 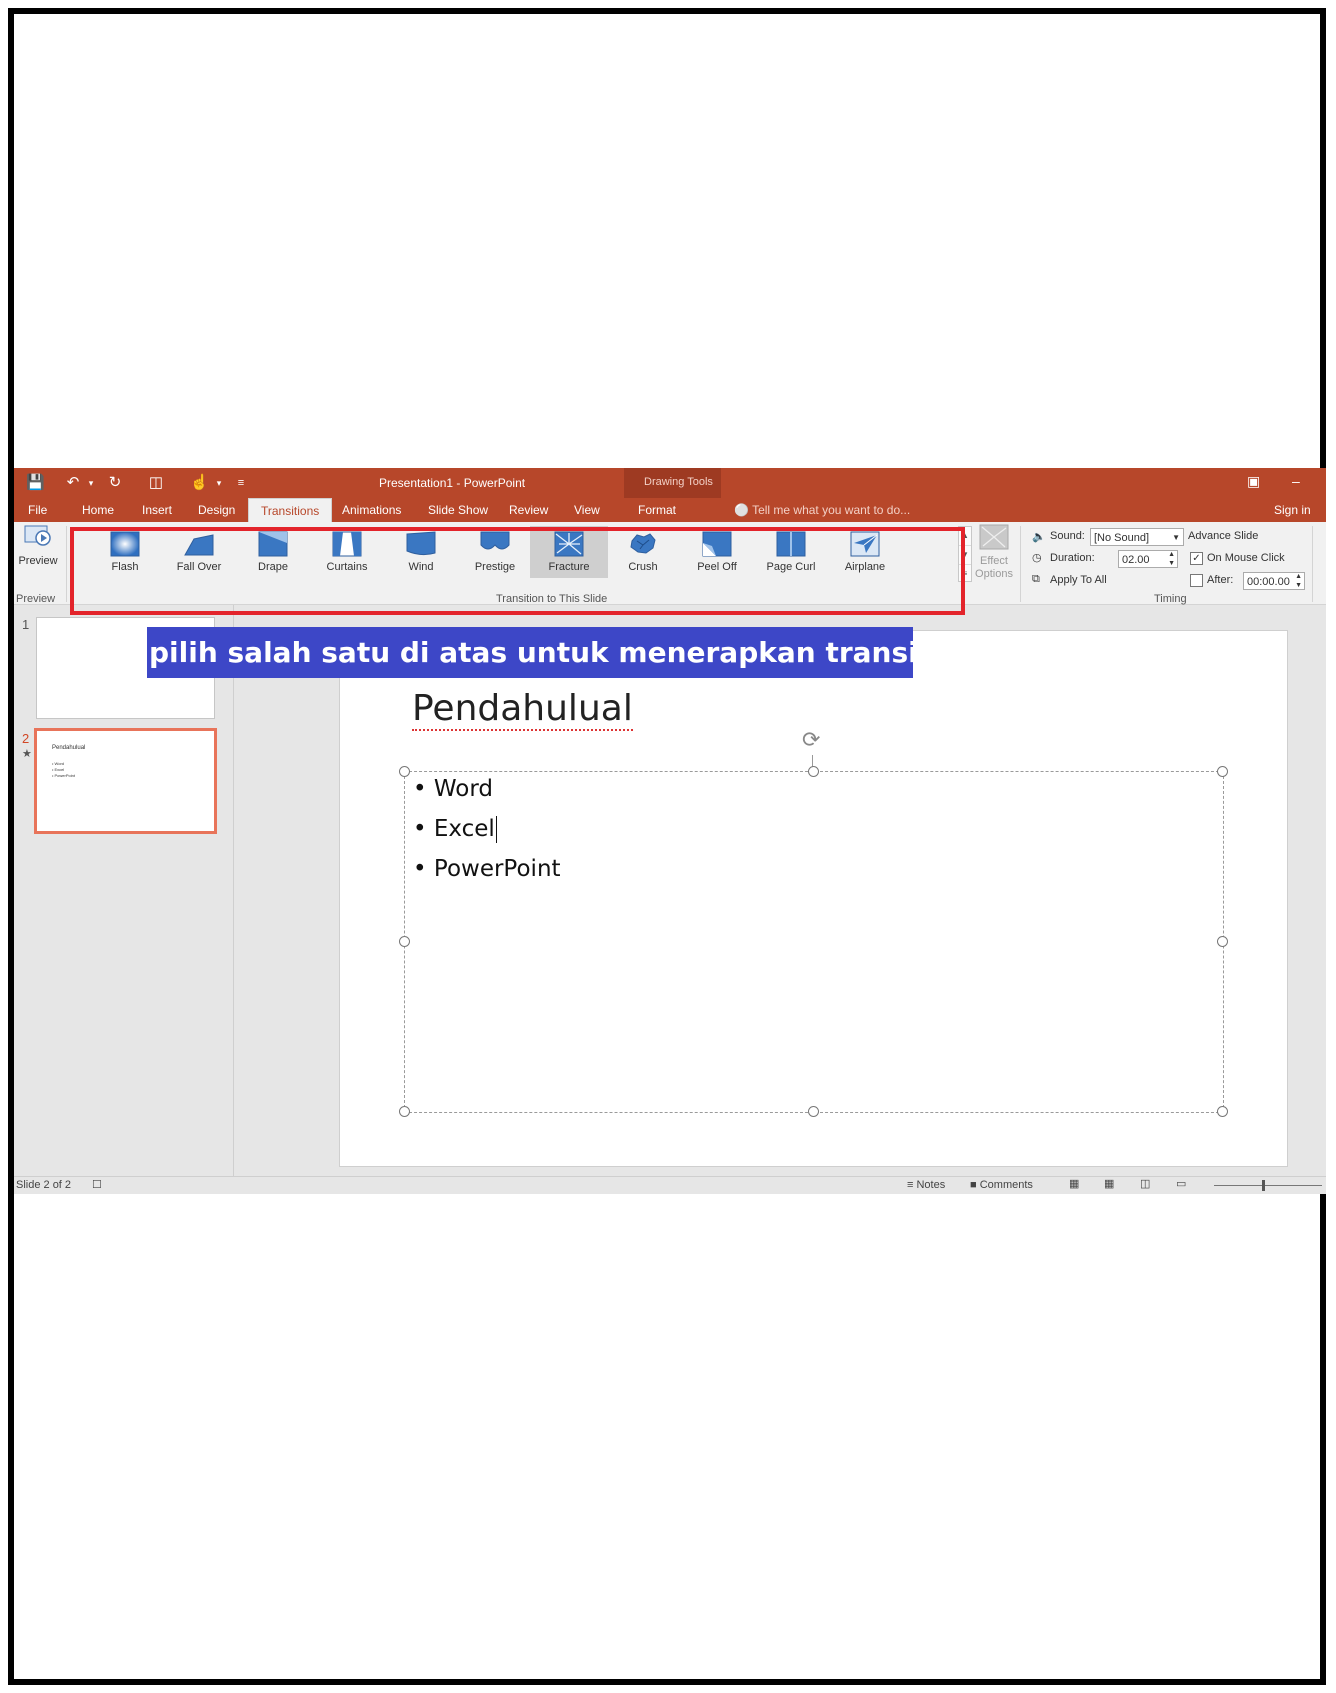 What do you see at coordinates (1268, 582) in the screenshot?
I see `after-value: 00:00.00` at bounding box center [1268, 582].